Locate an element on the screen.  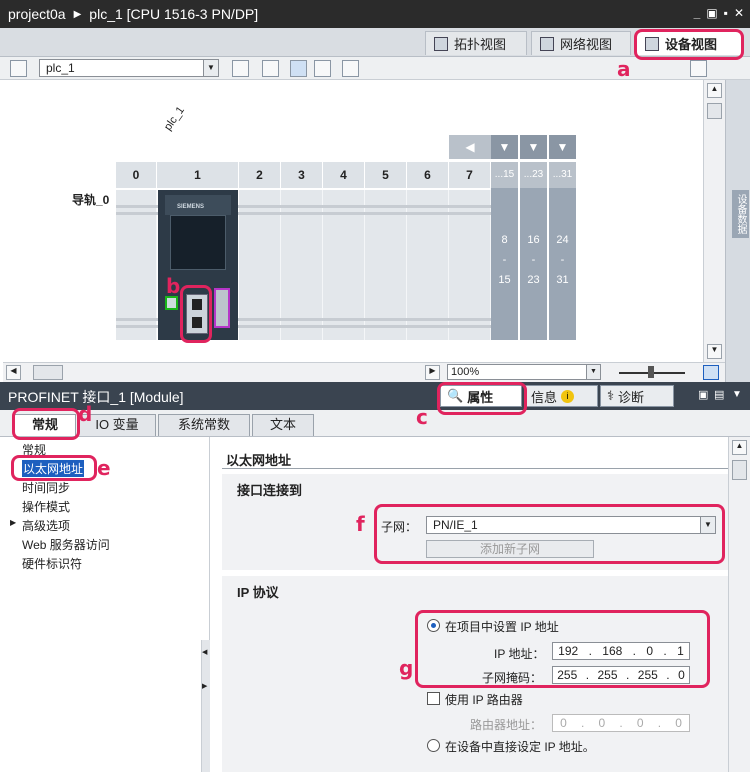
marker-e: e is located at coordinates (104, 468).